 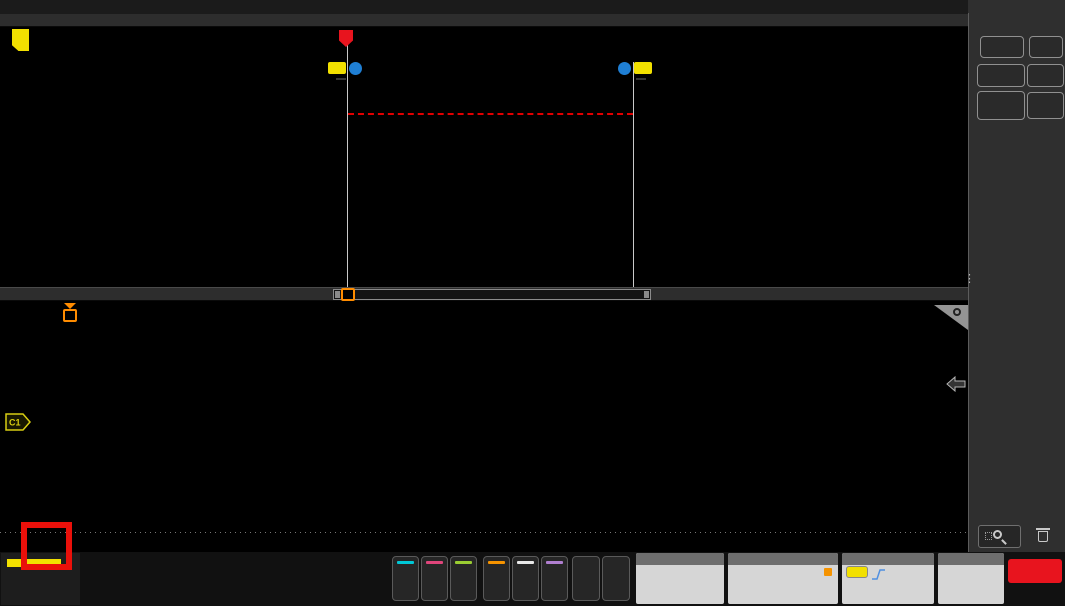 What do you see at coordinates (1014, 276) in the screenshot?
I see `right-panel: ⋮` at bounding box center [1014, 276].